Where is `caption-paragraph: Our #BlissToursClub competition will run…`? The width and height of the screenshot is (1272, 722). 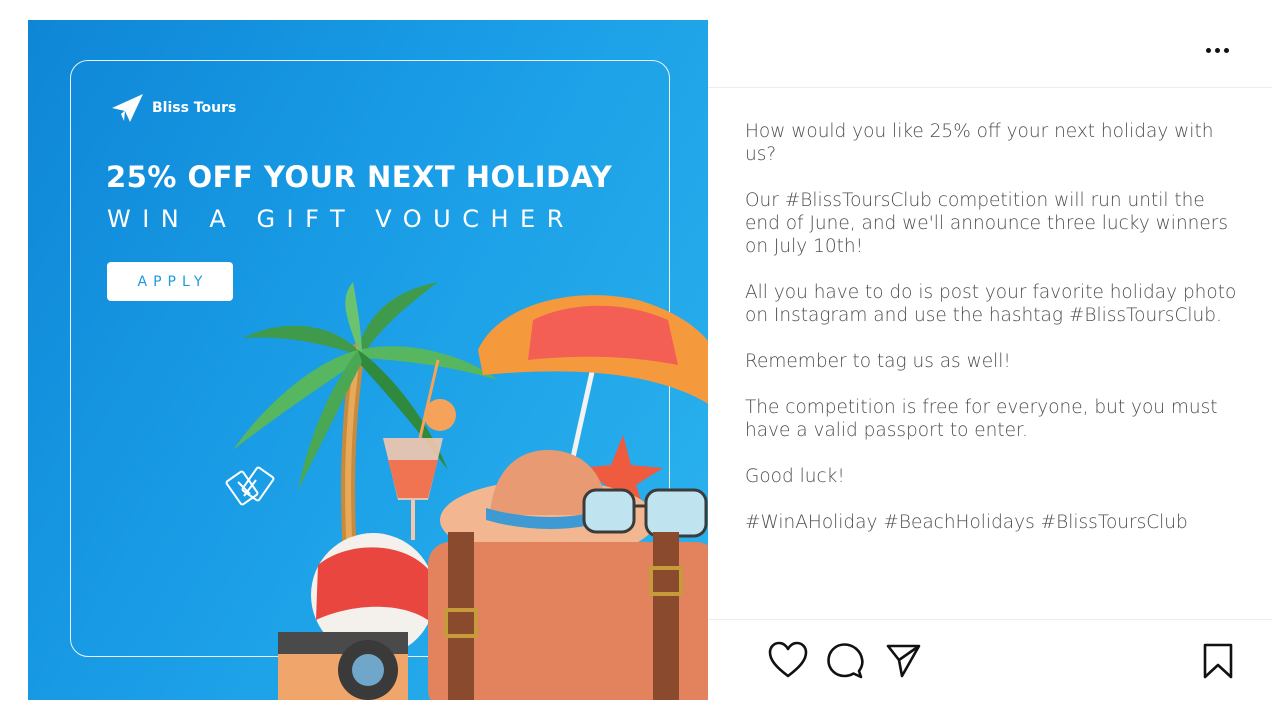
caption-paragraph: Our #BlissToursClub competition will run… is located at coordinates (987, 223).